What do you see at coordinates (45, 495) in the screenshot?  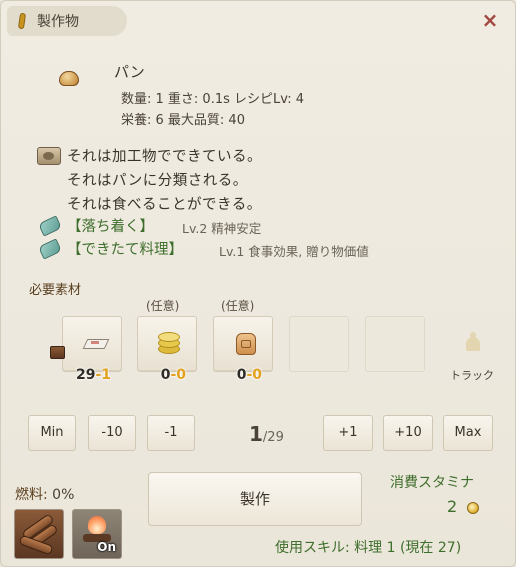 I see `fuel-label: 燃料: 0%` at bounding box center [45, 495].